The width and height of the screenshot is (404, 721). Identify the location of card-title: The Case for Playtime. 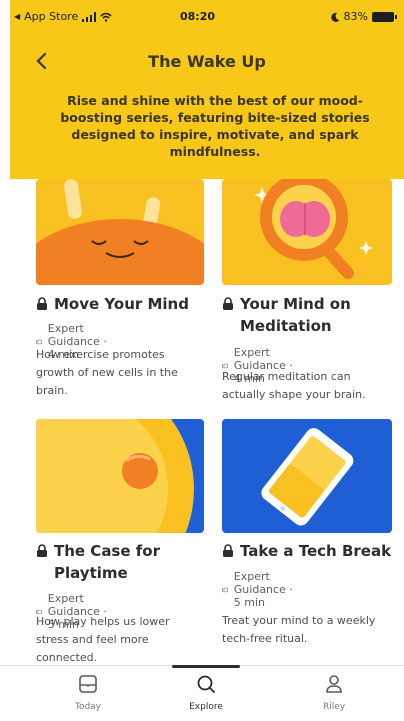
(107, 562).